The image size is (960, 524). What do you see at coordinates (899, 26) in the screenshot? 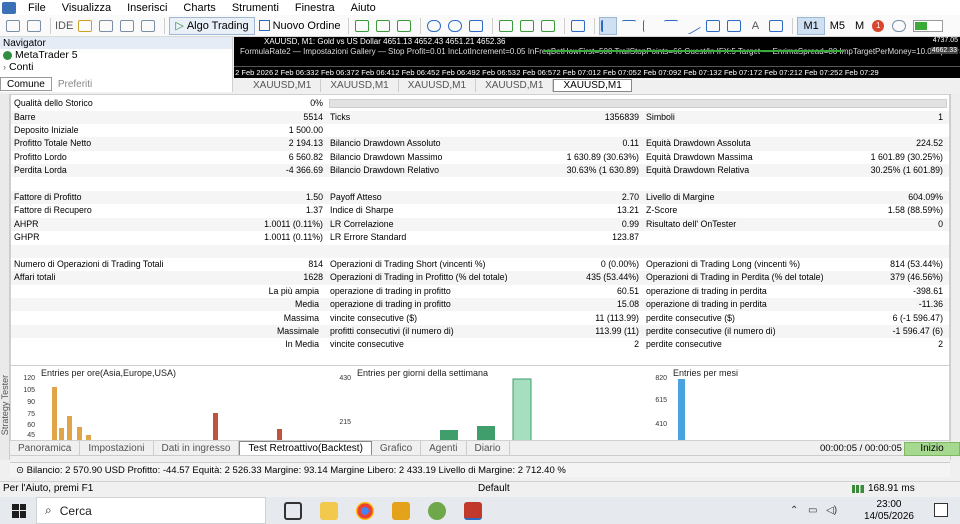
I see `settings-icon` at bounding box center [899, 26].